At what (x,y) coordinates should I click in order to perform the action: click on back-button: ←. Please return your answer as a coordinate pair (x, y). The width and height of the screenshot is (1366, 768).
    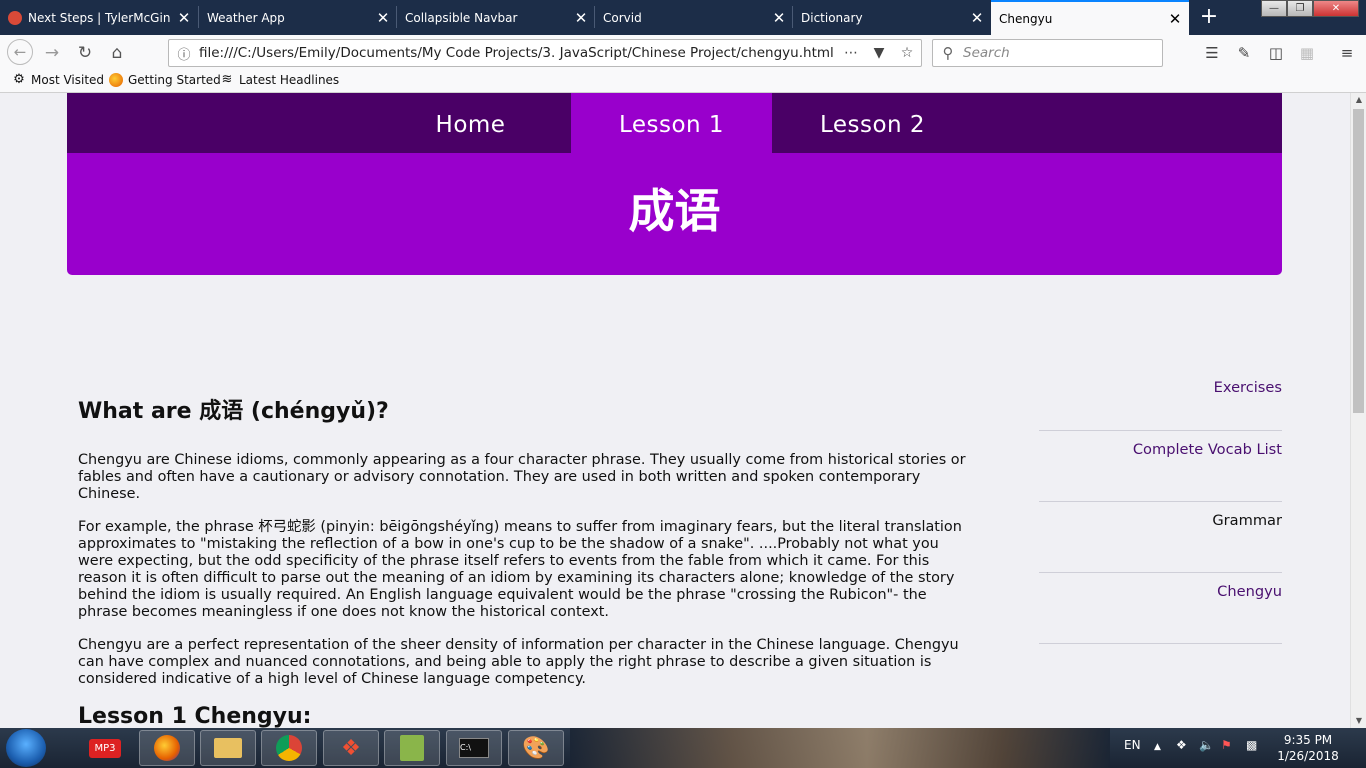
    Looking at the image, I should click on (20, 52).